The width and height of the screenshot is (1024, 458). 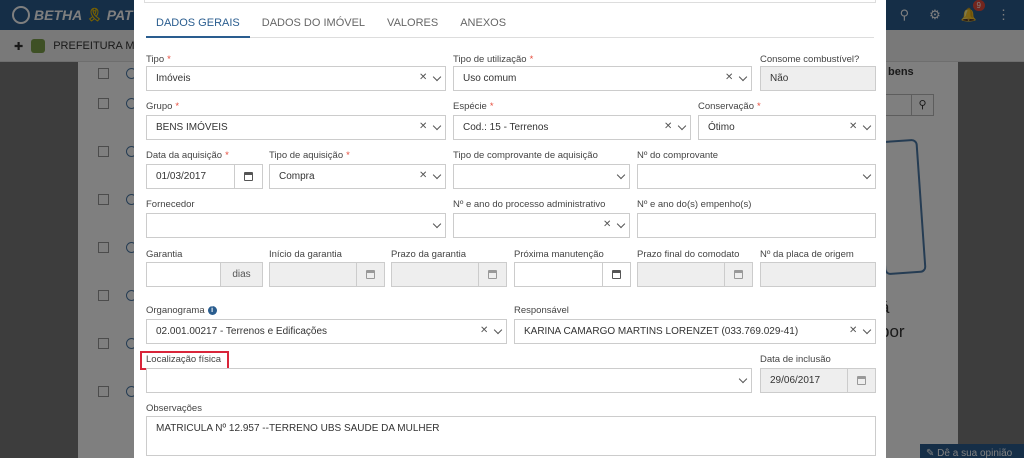 I want to click on fornecedor-select, so click(x=296, y=225).